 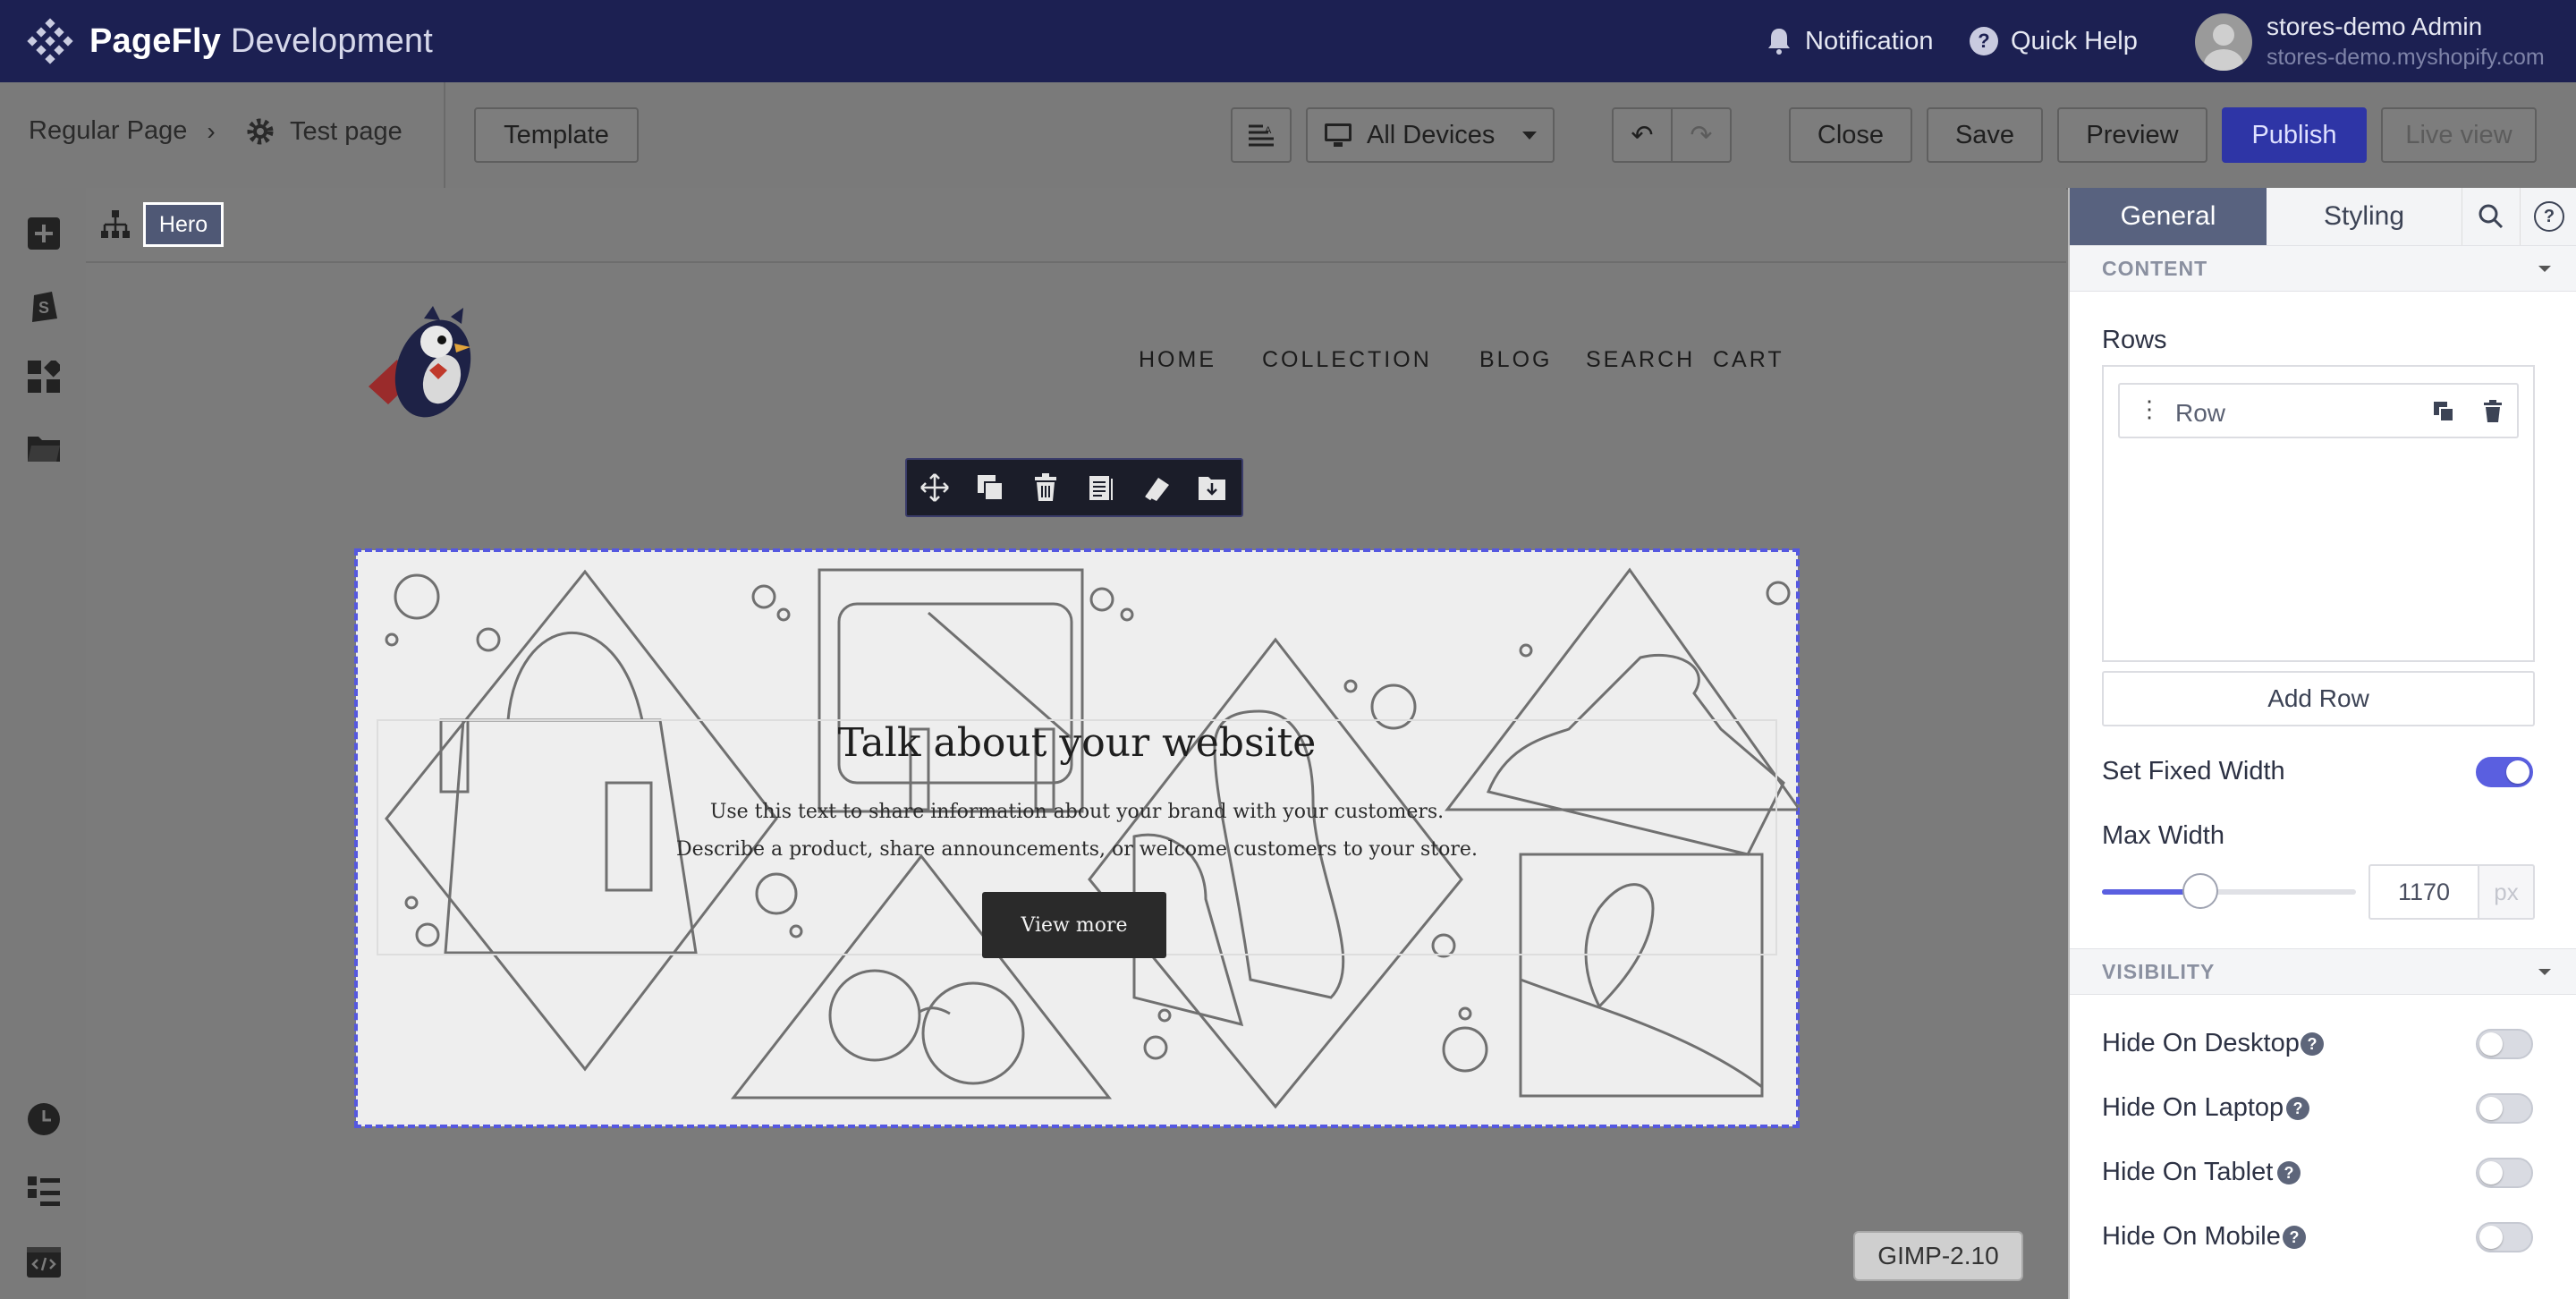 What do you see at coordinates (1177, 359) in the screenshot?
I see `preview-nav-home: HOME` at bounding box center [1177, 359].